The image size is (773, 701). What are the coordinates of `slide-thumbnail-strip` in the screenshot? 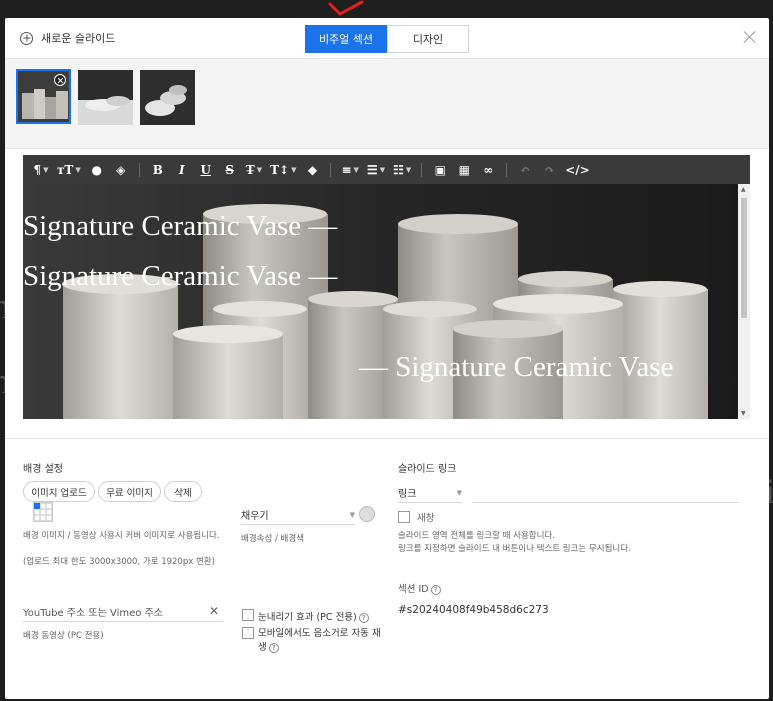 It's located at (387, 104).